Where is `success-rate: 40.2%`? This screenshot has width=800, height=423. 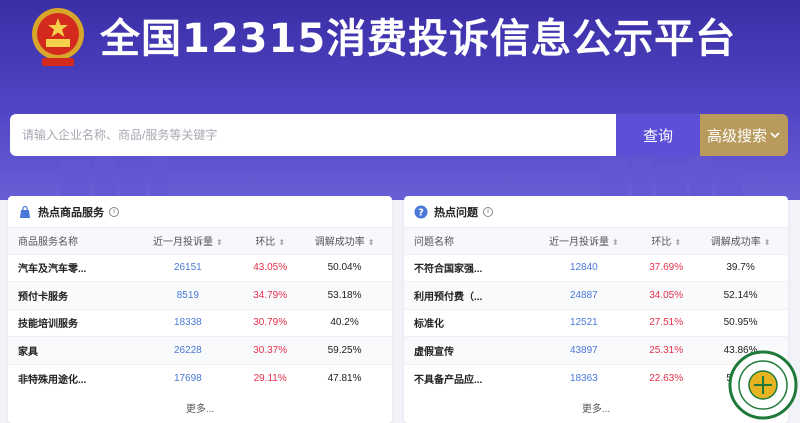 success-rate: 40.2% is located at coordinates (344, 322).